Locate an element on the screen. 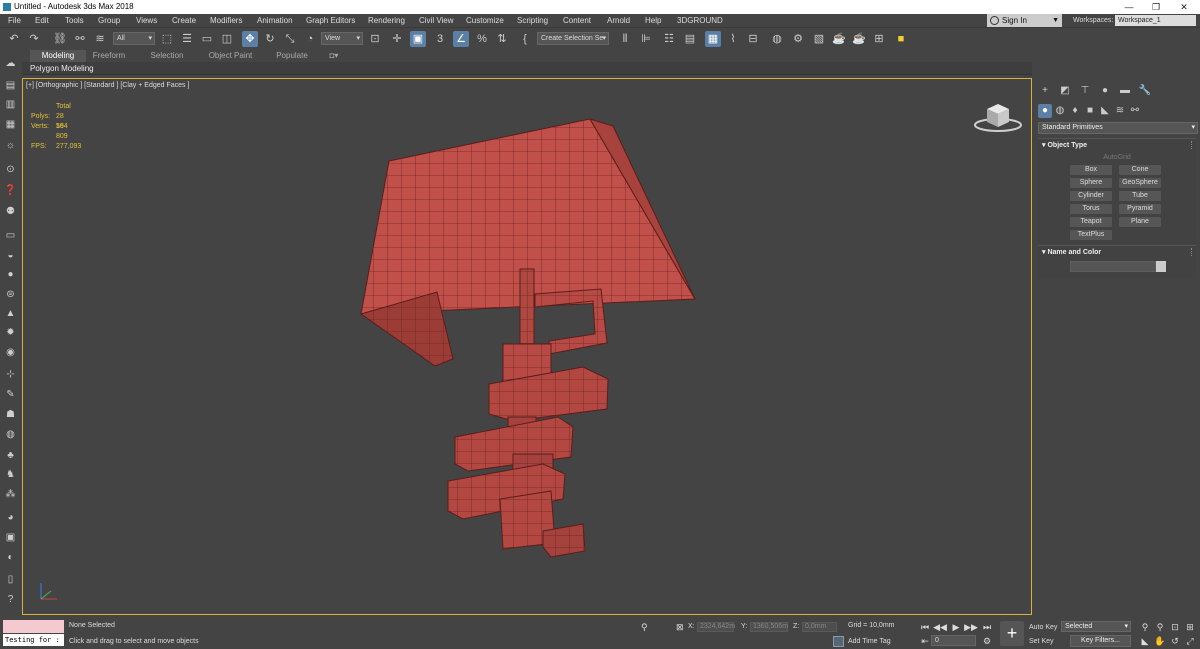  pivot-center-icon: ⊡ is located at coordinates (375, 39).